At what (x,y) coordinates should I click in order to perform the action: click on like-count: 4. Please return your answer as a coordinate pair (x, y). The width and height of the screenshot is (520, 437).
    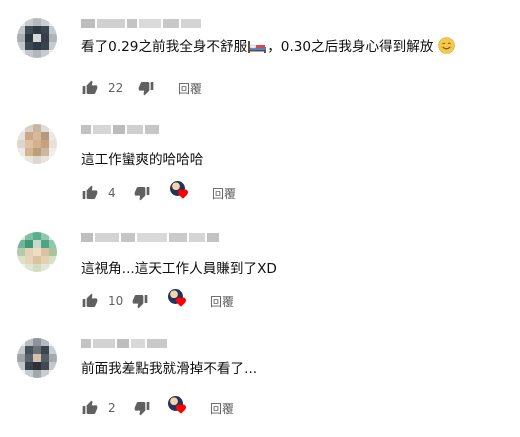
    Looking at the image, I should click on (112, 193).